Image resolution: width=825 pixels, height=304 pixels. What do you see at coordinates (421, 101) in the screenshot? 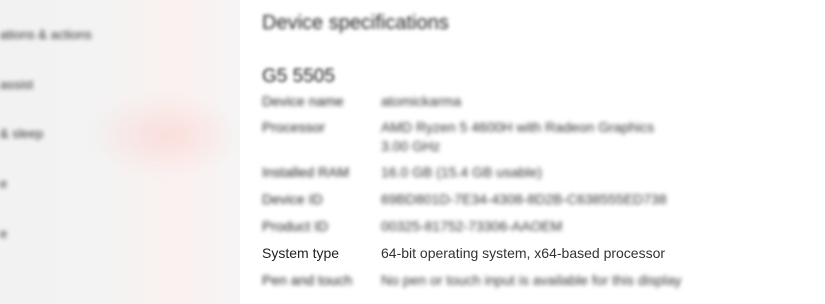
I see `spec-value-device-name: atomickarma` at bounding box center [421, 101].